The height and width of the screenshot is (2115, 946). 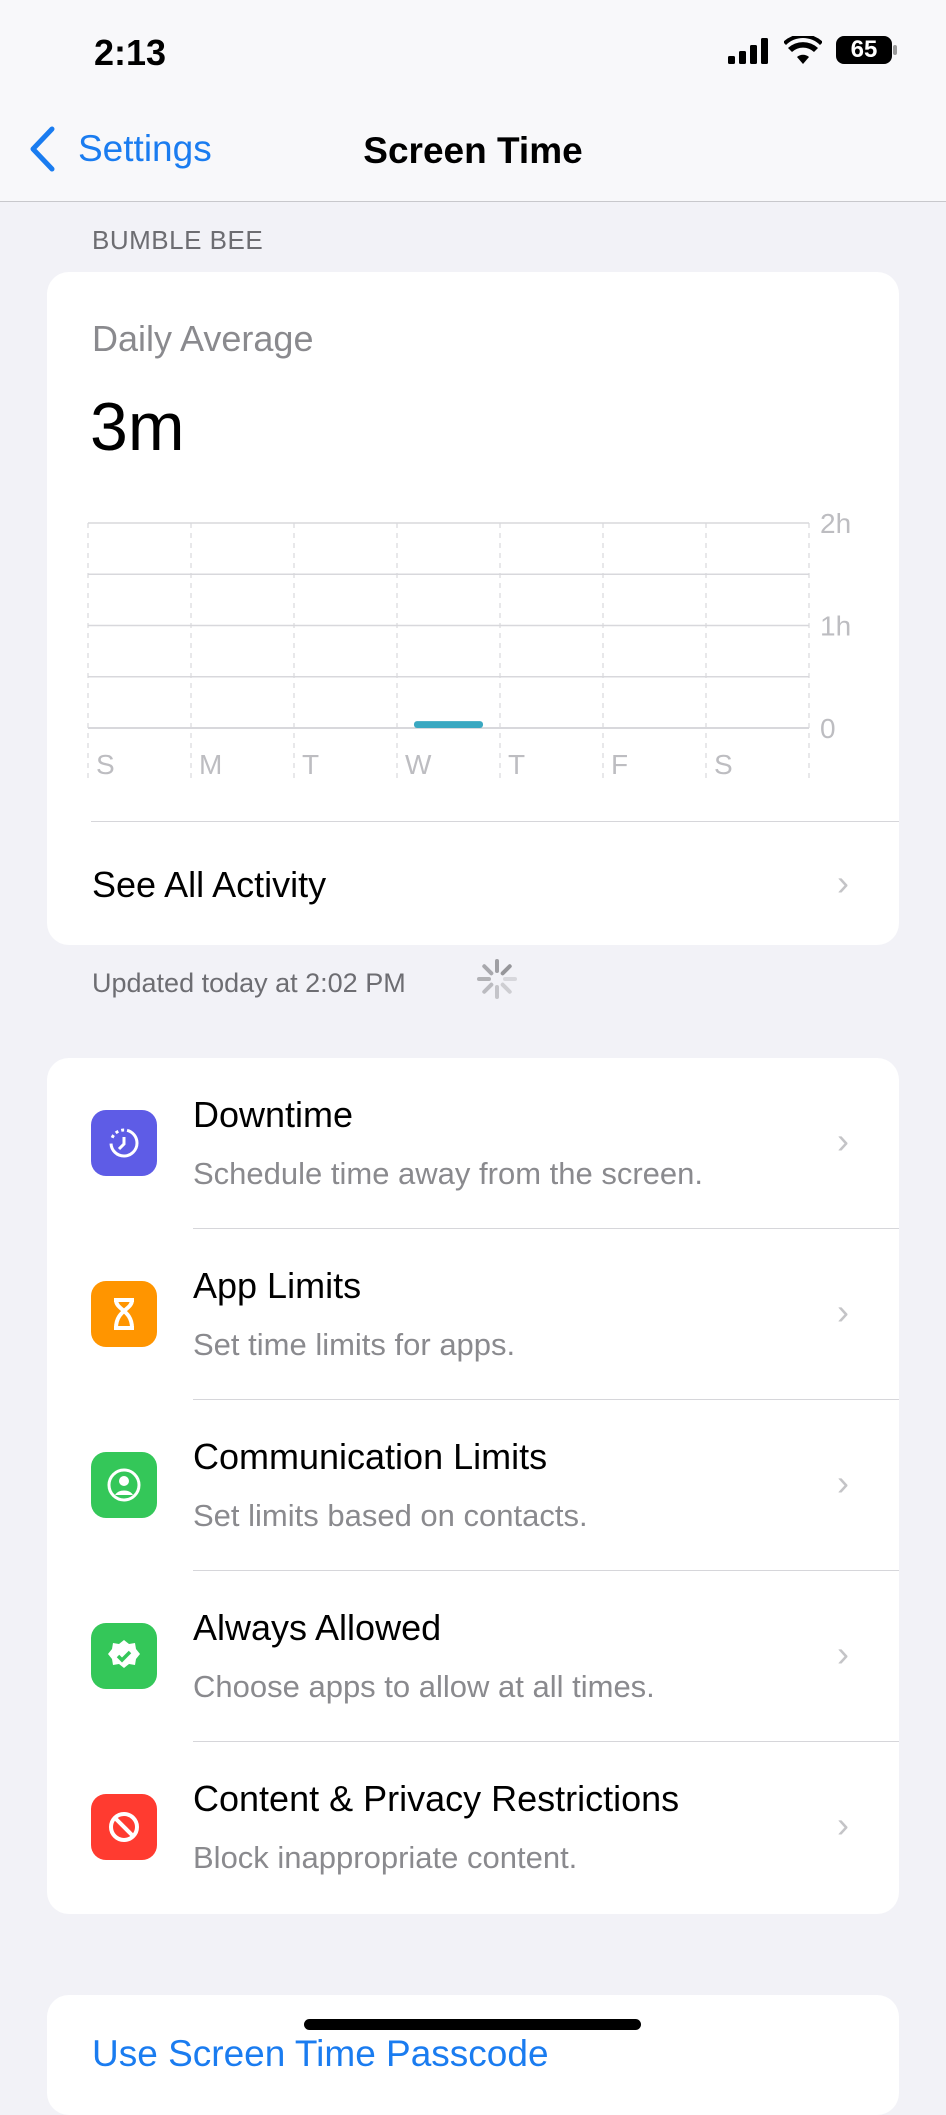 What do you see at coordinates (130, 52) in the screenshot?
I see `status-time: 2:13` at bounding box center [130, 52].